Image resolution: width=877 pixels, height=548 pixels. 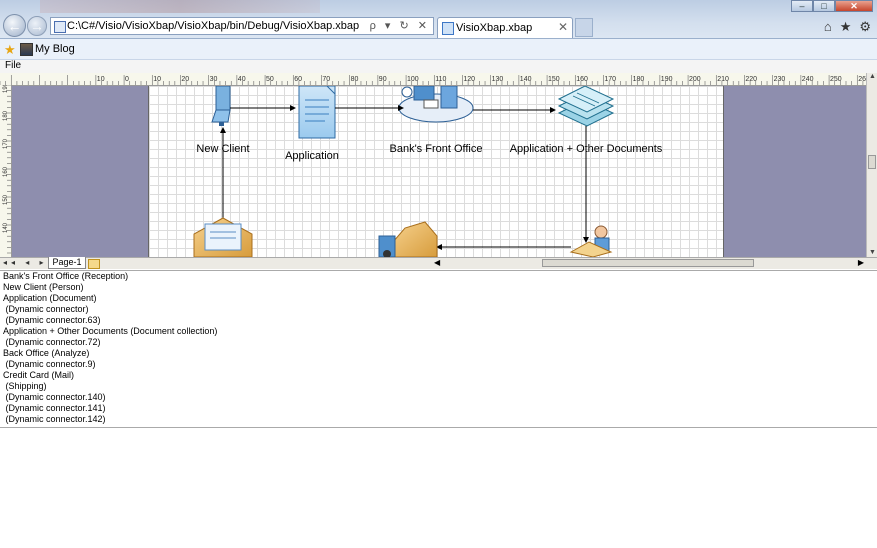 What do you see at coordinates (808, 79) in the screenshot?
I see `ruler-label: 240` at bounding box center [808, 79].